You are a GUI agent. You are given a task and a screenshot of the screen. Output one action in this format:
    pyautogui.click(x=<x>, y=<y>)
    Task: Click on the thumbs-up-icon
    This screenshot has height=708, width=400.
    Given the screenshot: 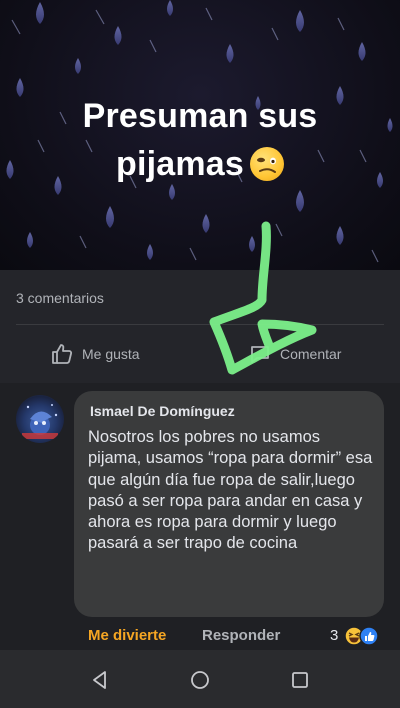 What is the action you would take?
    pyautogui.click(x=62, y=354)
    